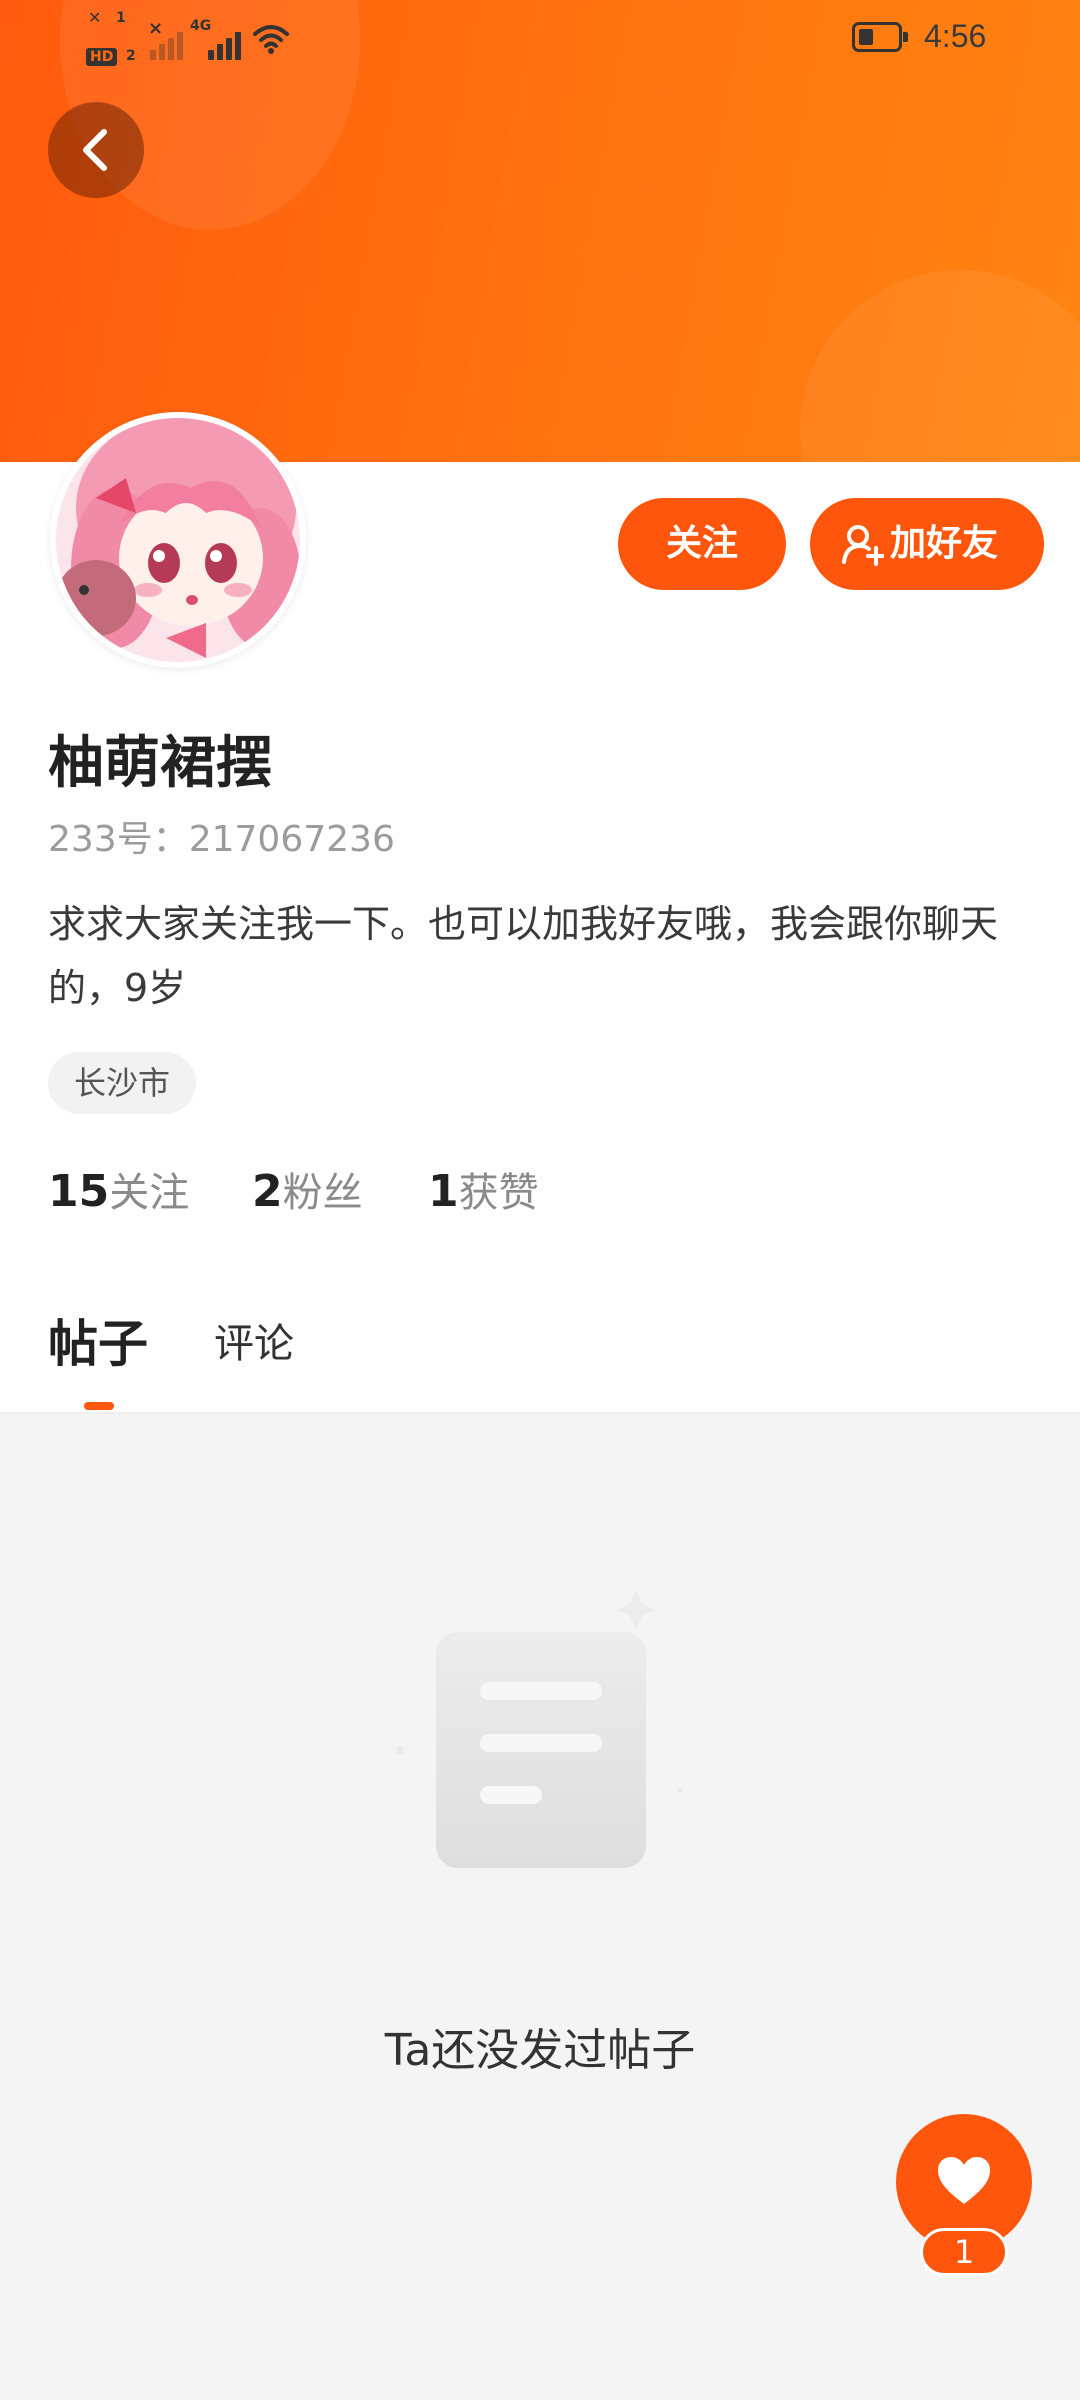  What do you see at coordinates (95, 17) in the screenshot?
I see `no-signal-icon: ✕` at bounding box center [95, 17].